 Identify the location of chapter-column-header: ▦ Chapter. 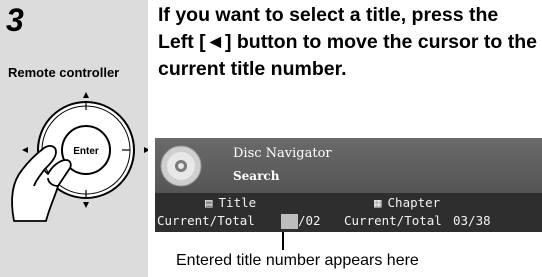
(407, 202).